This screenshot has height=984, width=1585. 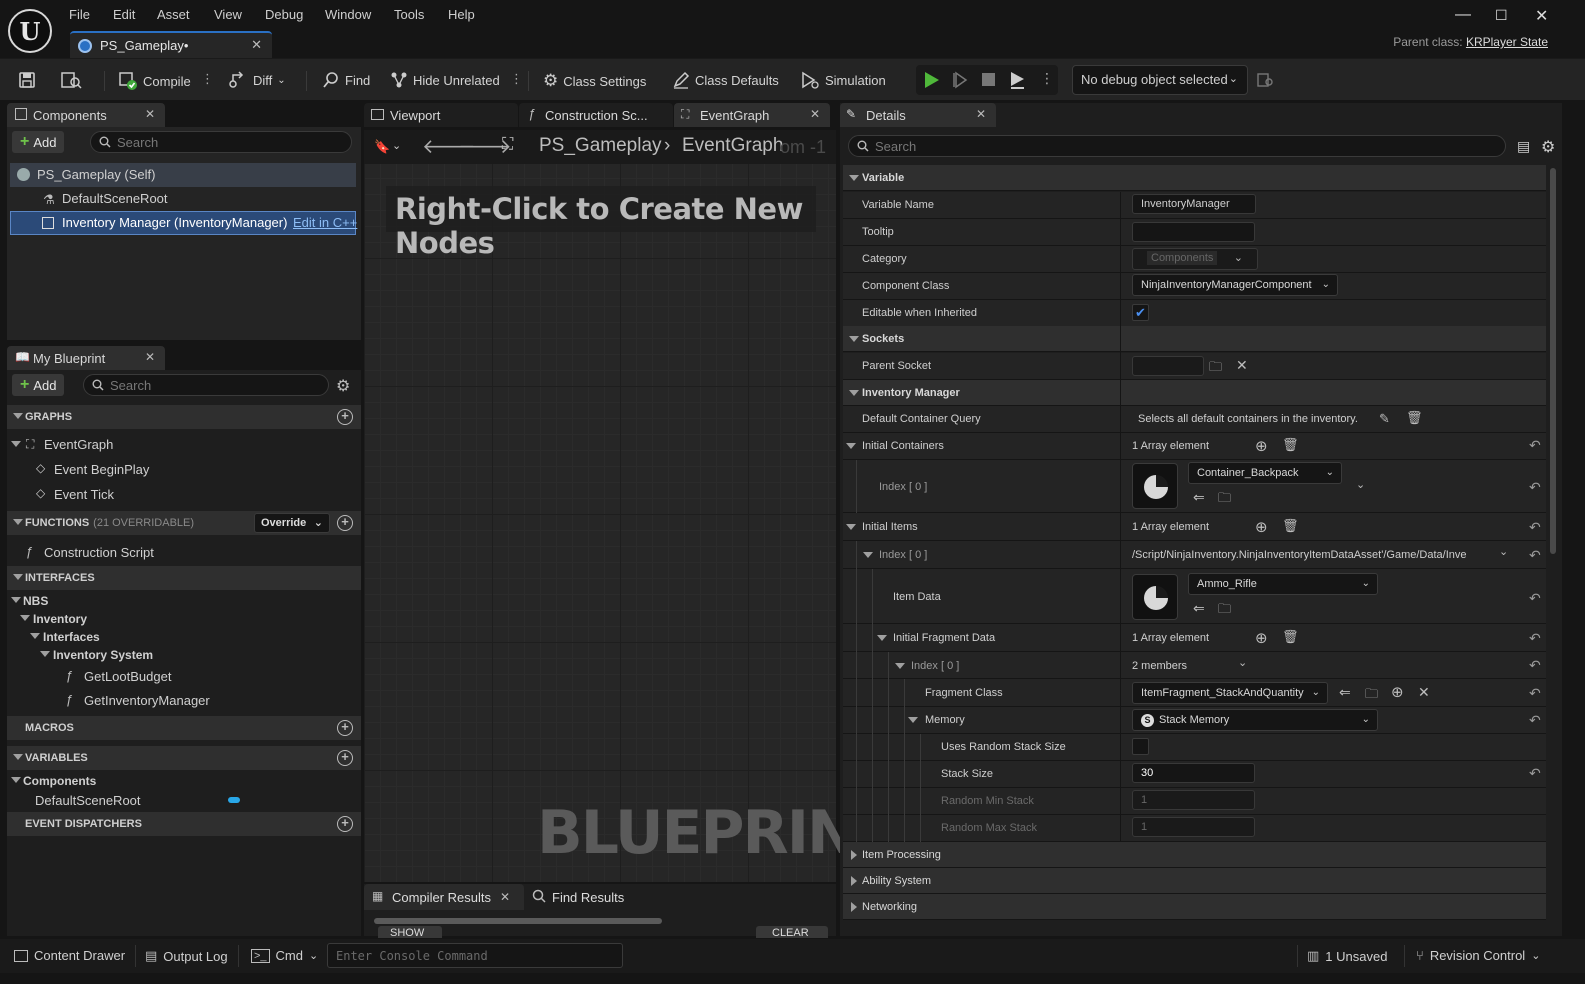 I want to click on section-networking: Networking, so click(x=1194, y=907).